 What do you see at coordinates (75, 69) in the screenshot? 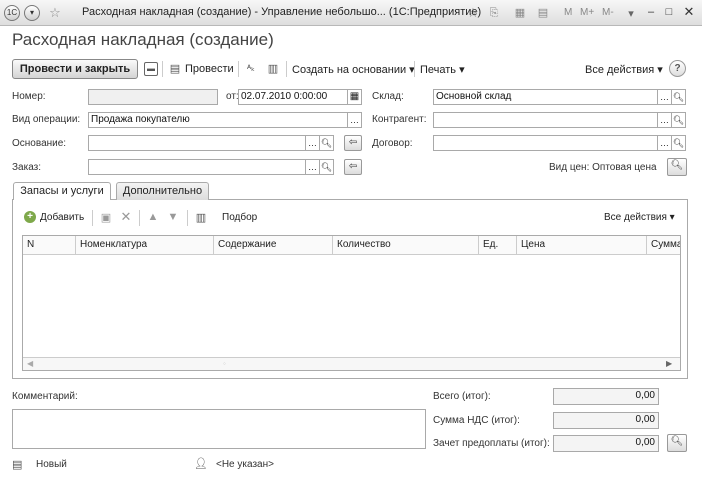
I see `post-and-close-button: Провести и закрыть` at bounding box center [75, 69].